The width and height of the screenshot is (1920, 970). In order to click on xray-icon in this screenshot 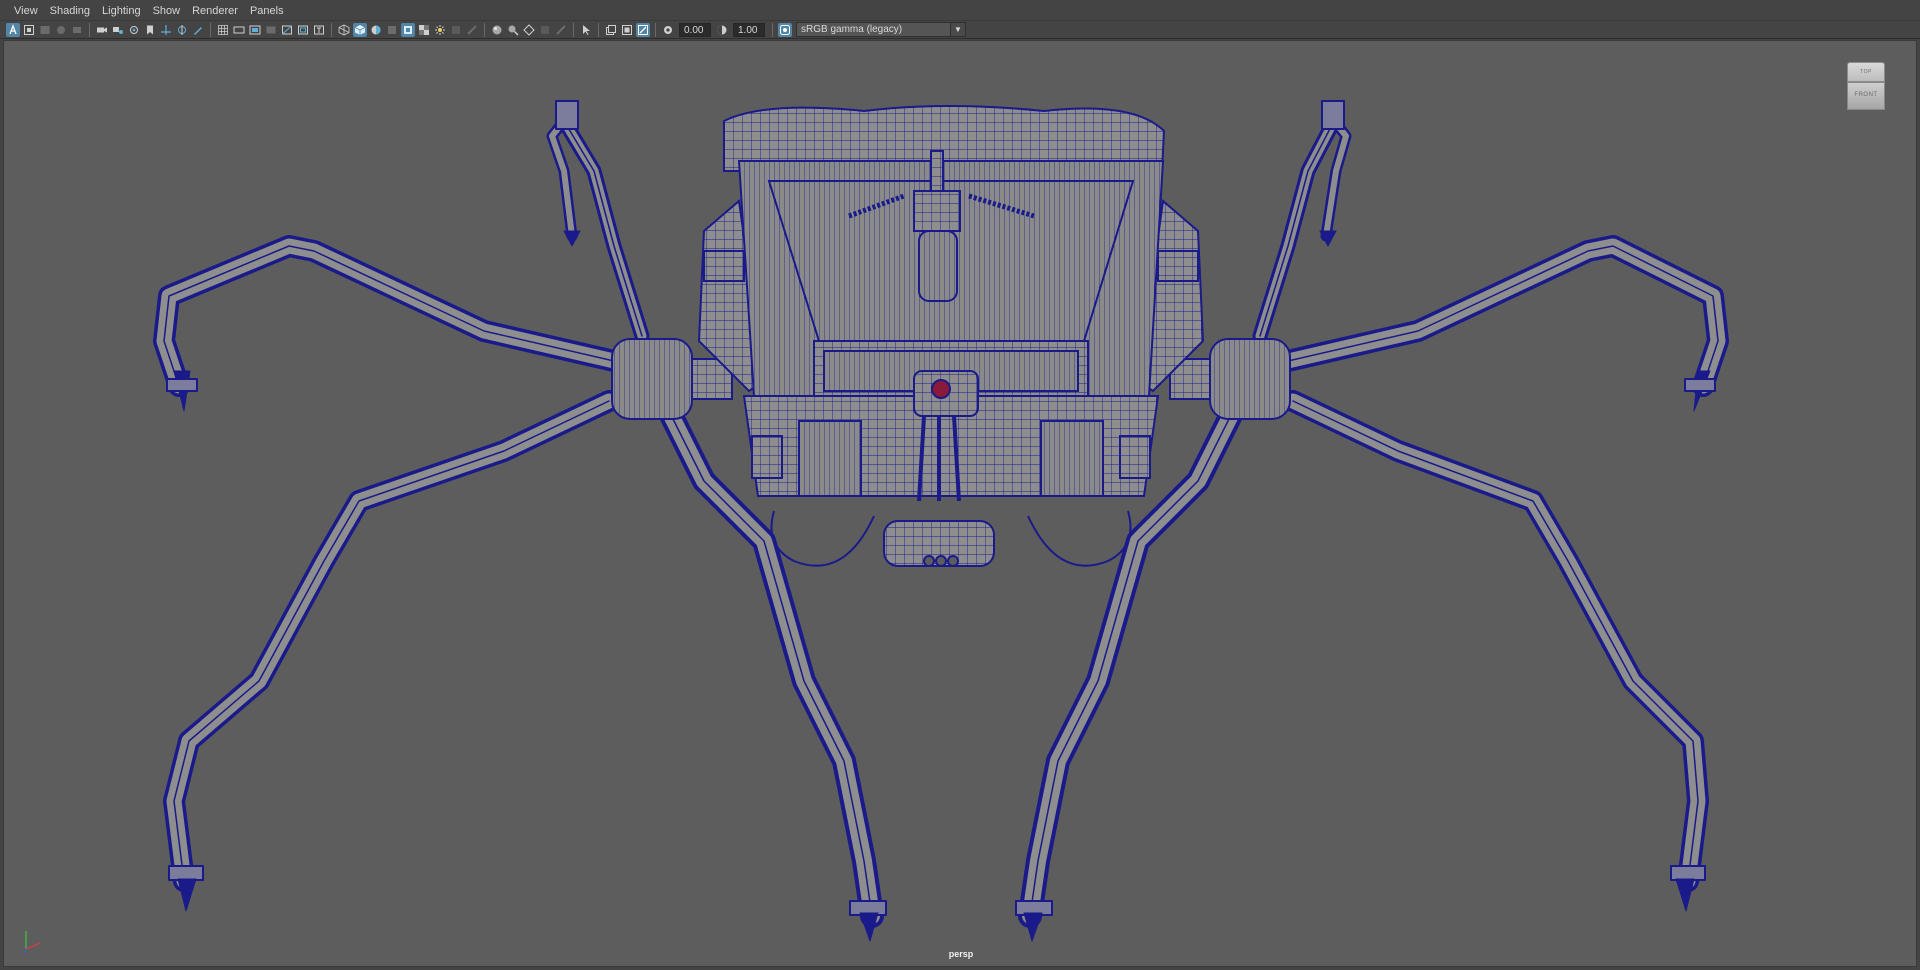, I will do `click(529, 30)`.